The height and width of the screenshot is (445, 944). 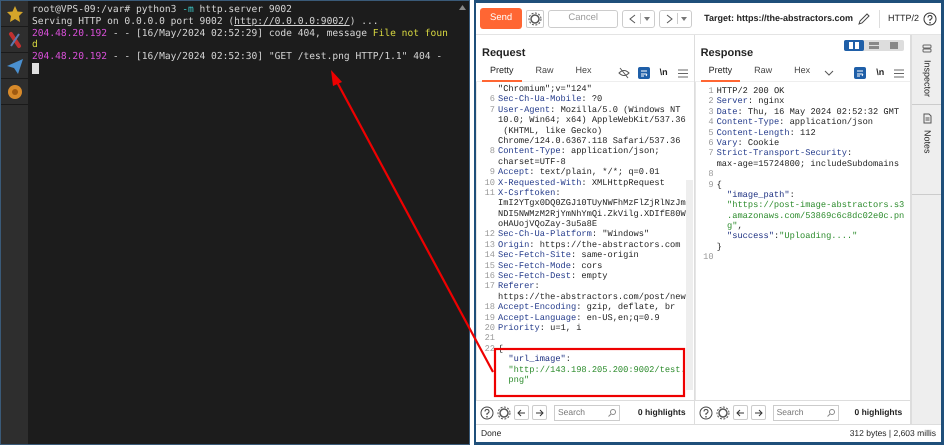 I want to click on code-line: g",, so click(x=735, y=226).